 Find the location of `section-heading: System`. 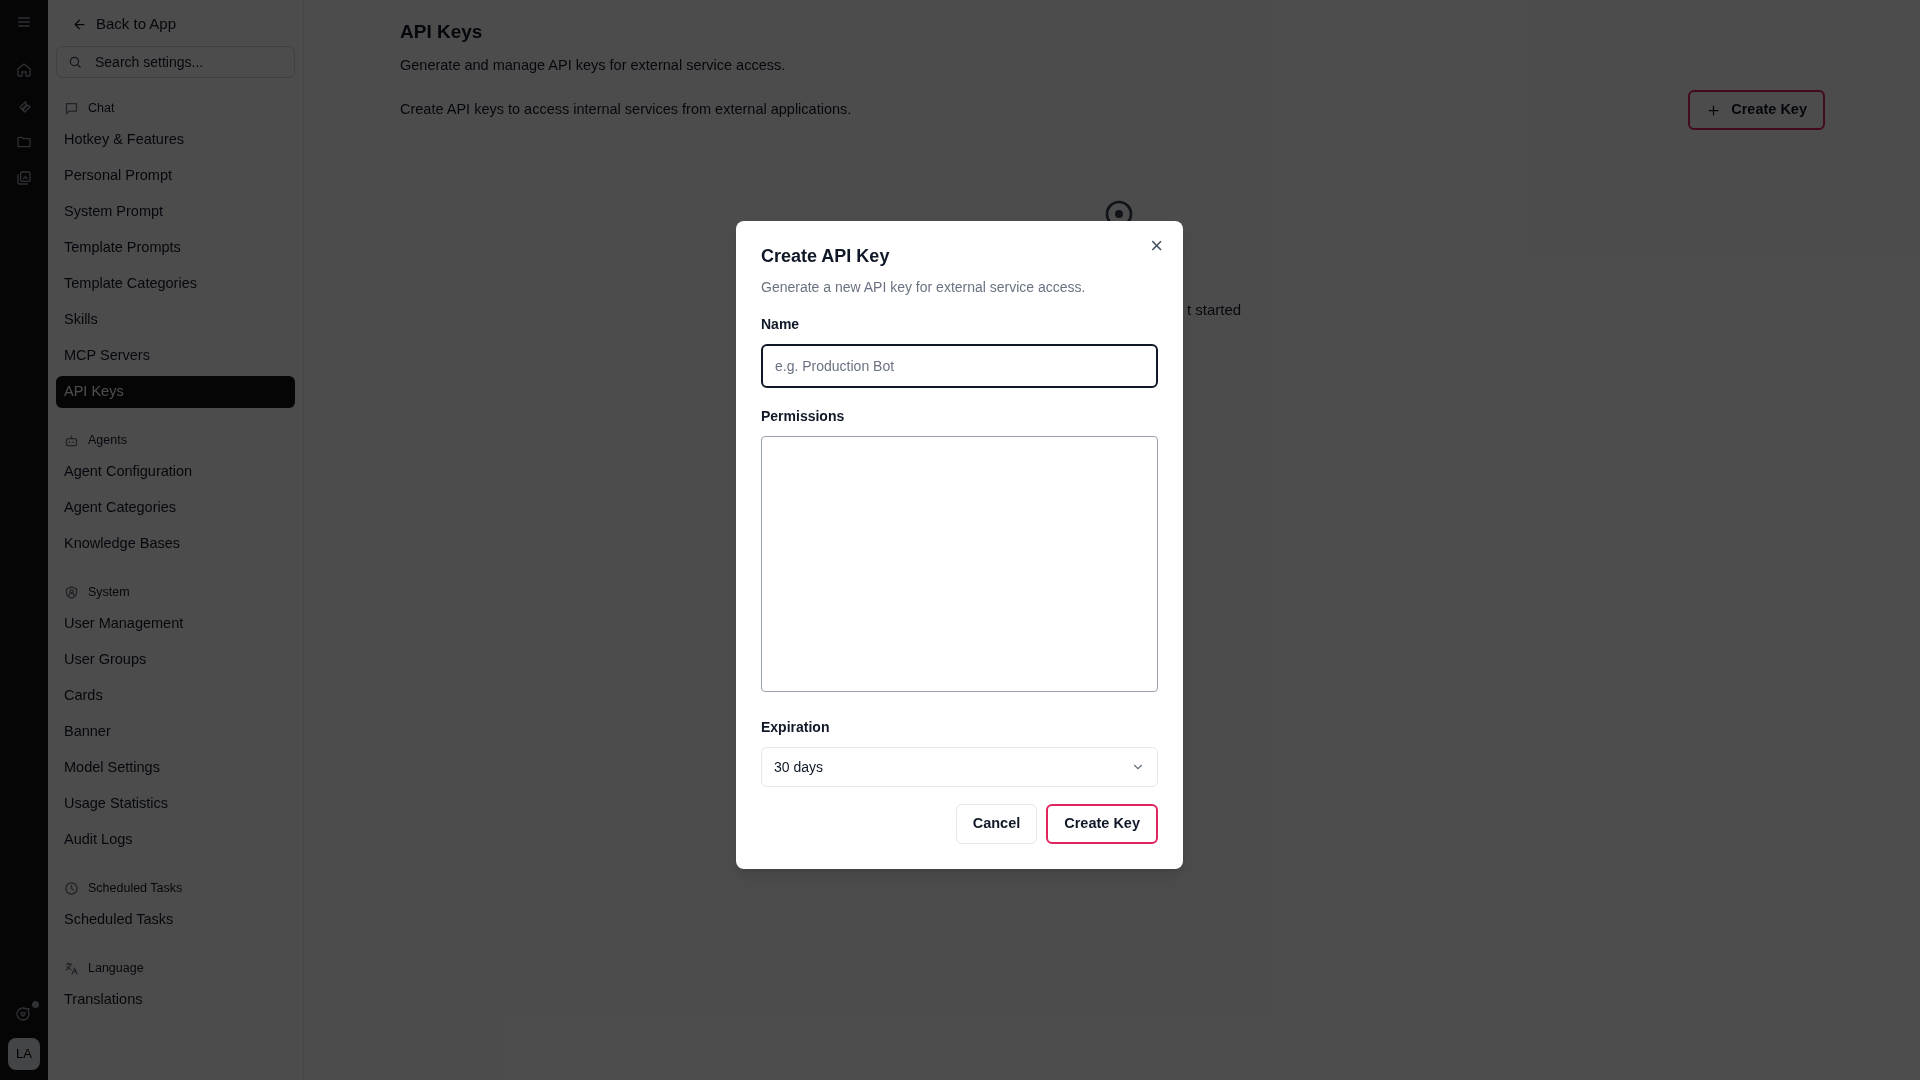

section-heading: System is located at coordinates (109, 592).